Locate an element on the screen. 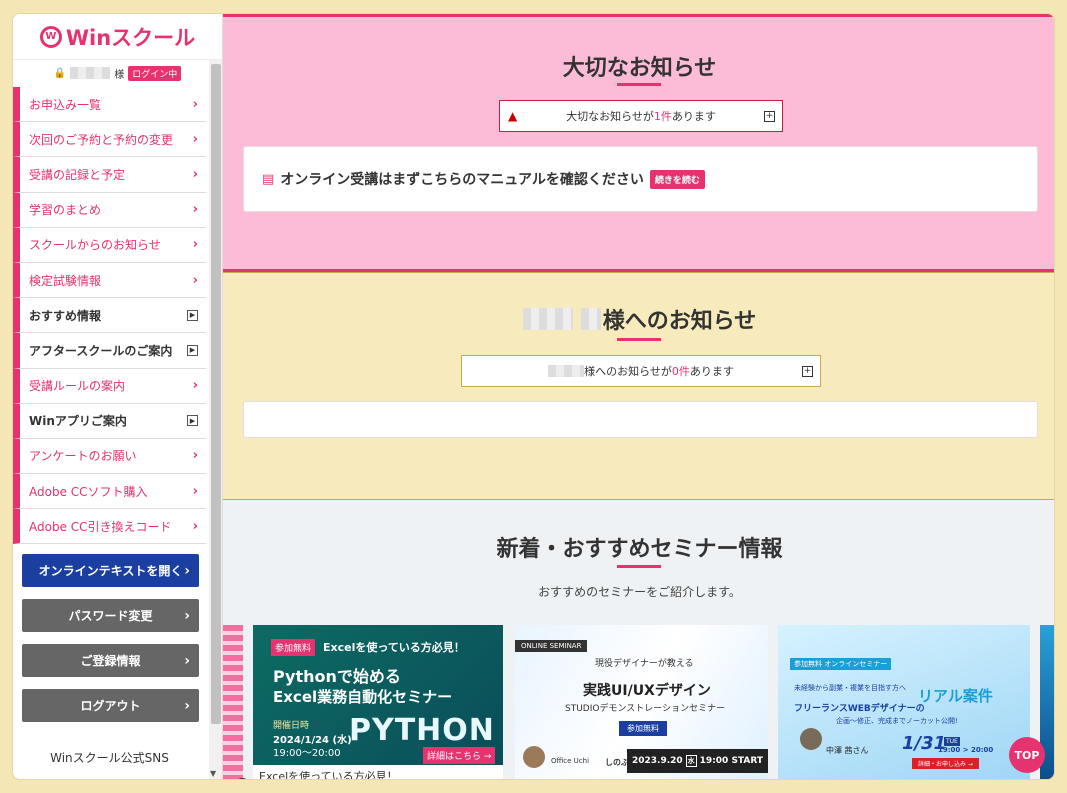  sidebar-item: おすすめ情報 ▶ is located at coordinates (109, 316).